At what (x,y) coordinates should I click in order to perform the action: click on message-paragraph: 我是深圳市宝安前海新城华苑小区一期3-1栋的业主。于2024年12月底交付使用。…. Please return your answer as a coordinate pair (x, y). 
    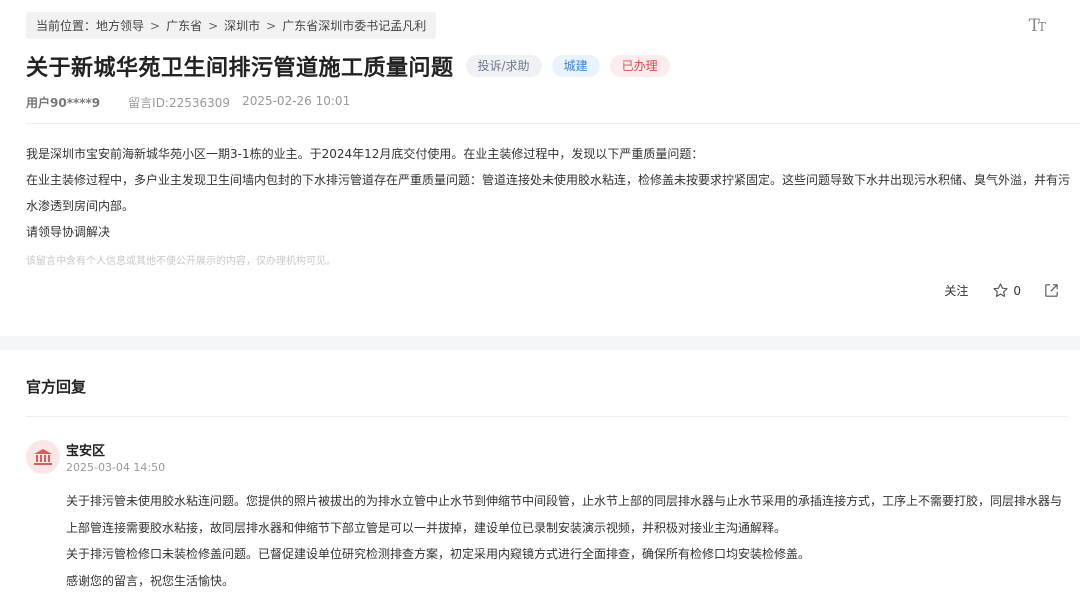
    Looking at the image, I should click on (365, 154).